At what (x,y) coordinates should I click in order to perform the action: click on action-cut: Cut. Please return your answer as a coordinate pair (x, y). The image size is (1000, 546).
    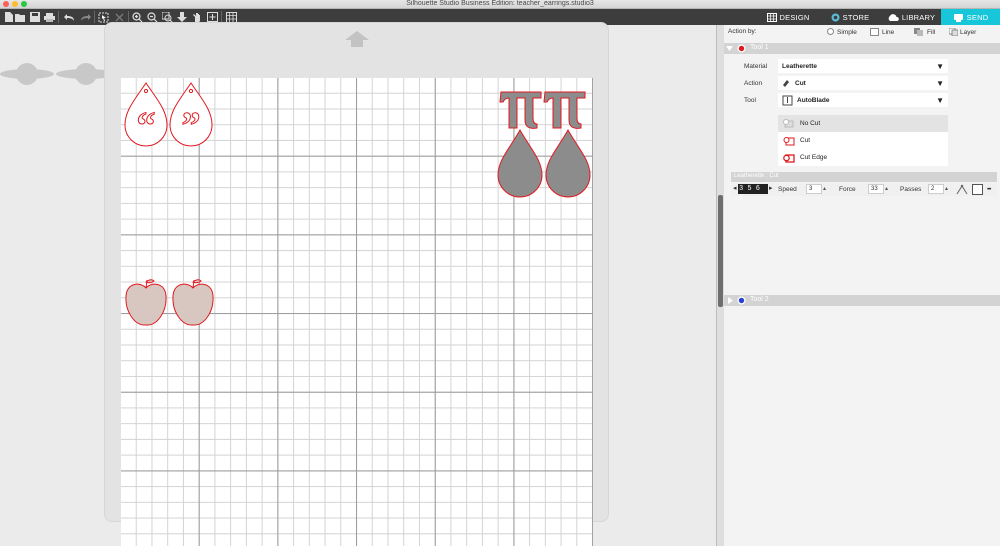
    Looking at the image, I should click on (863, 140).